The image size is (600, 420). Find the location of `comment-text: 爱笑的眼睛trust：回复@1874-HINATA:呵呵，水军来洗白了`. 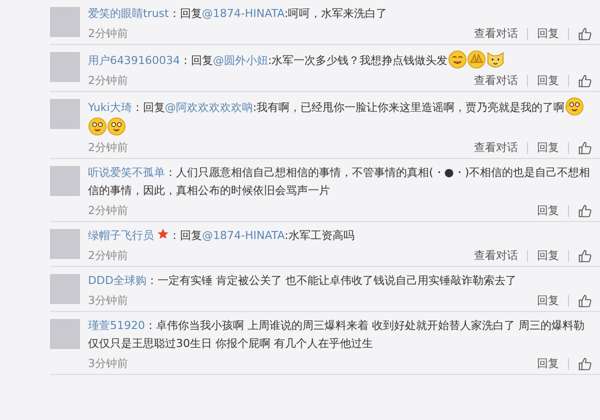

comment-text: 爱笑的眼睛trust：回复@1874-HINATA:呵呵，水军来洗白了 is located at coordinates (238, 14).